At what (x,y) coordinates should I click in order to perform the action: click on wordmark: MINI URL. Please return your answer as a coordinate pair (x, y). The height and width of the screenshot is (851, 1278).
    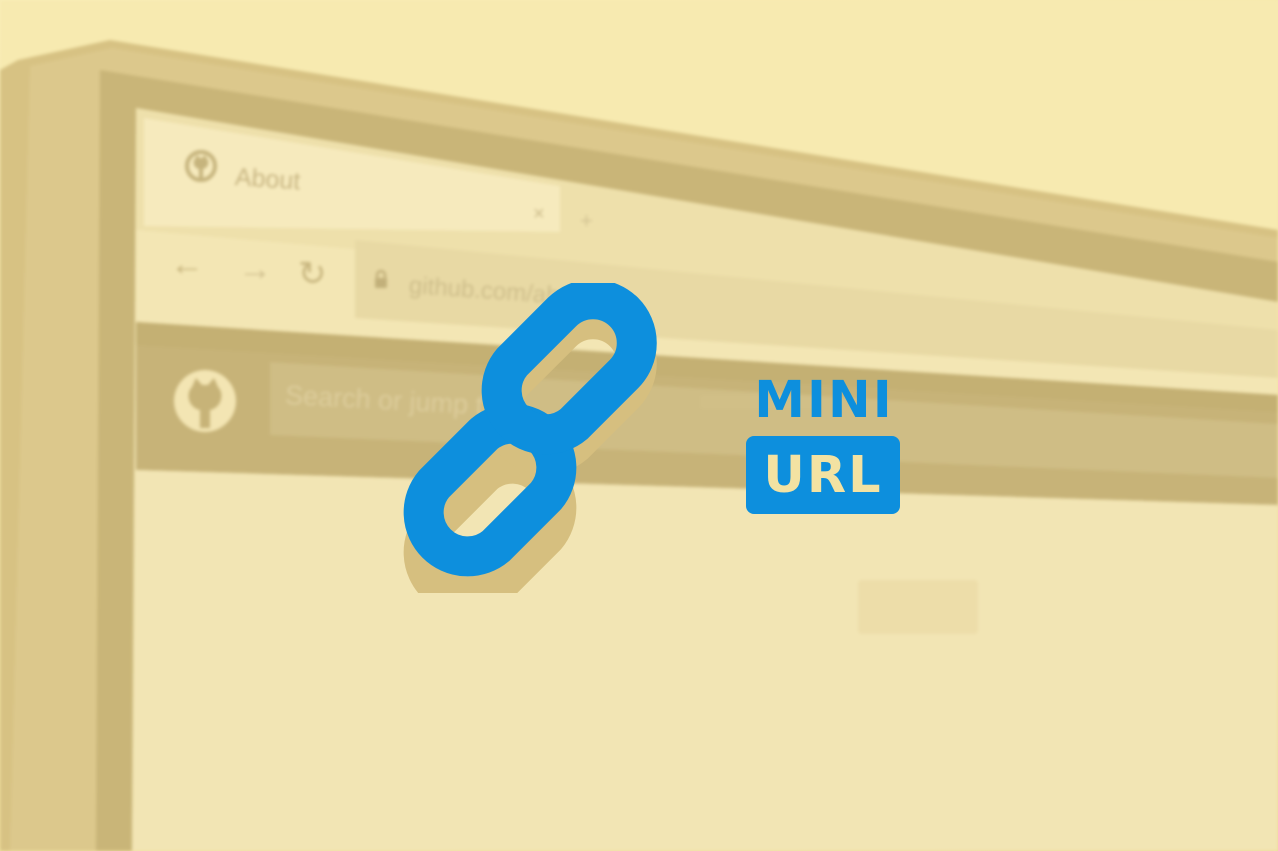
    Looking at the image, I should click on (824, 443).